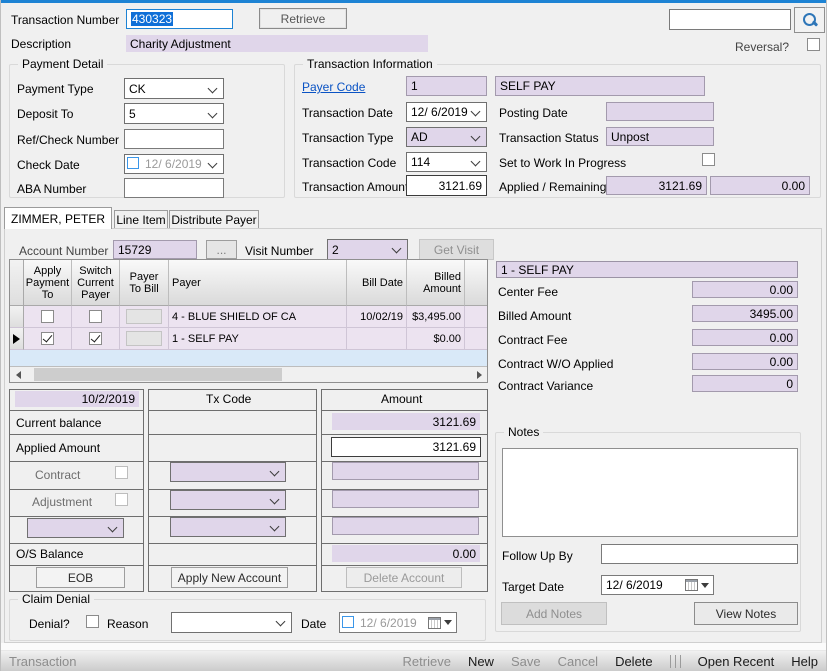 The image size is (827, 671). What do you see at coordinates (174, 164) in the screenshot?
I see `check-date-picker: 12/ 6/2019` at bounding box center [174, 164].